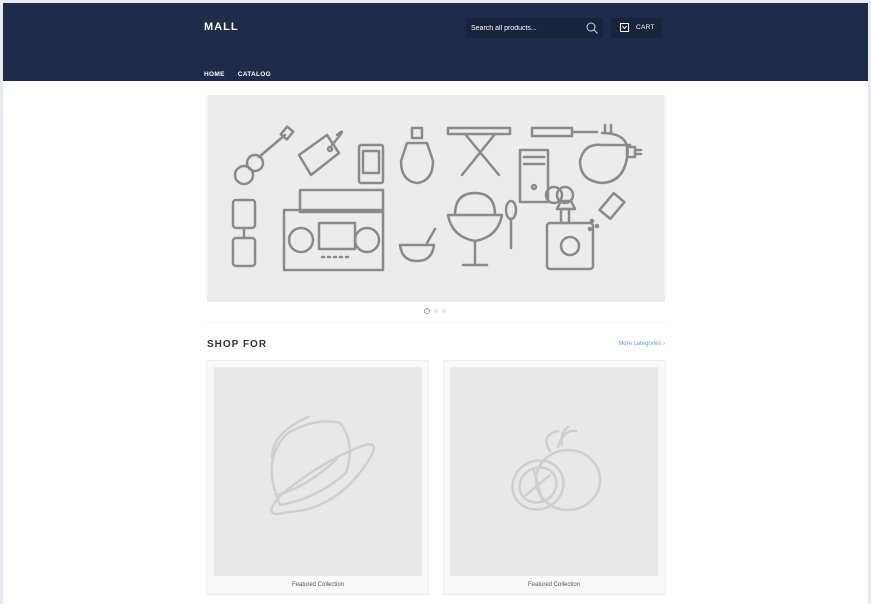 This screenshot has height=604, width=871. I want to click on plug-icon, so click(610, 154).